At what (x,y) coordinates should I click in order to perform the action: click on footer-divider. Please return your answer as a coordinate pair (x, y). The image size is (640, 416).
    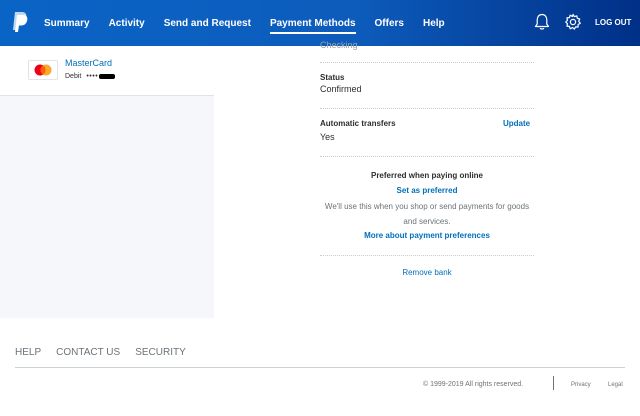
    Looking at the image, I should click on (320, 367).